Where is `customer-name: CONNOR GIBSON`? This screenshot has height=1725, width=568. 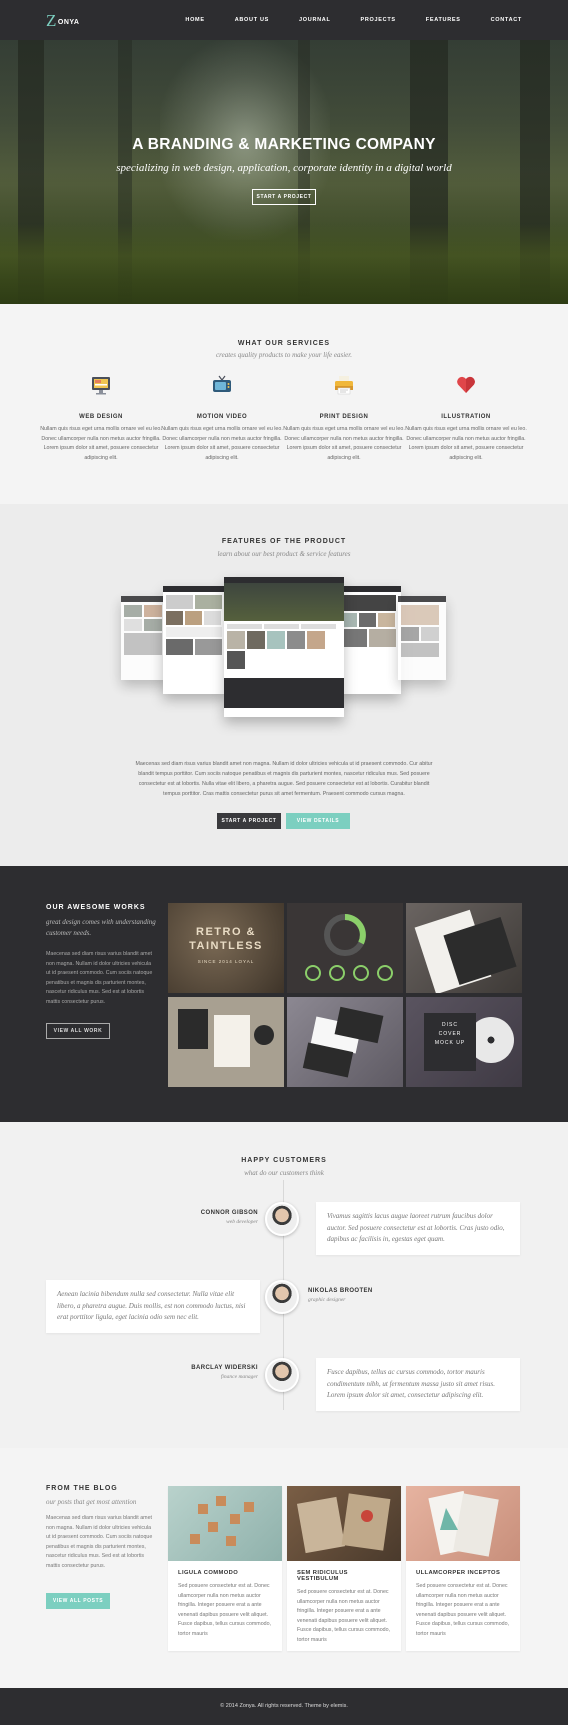
customer-name: CONNOR GIBSON is located at coordinates (229, 1213).